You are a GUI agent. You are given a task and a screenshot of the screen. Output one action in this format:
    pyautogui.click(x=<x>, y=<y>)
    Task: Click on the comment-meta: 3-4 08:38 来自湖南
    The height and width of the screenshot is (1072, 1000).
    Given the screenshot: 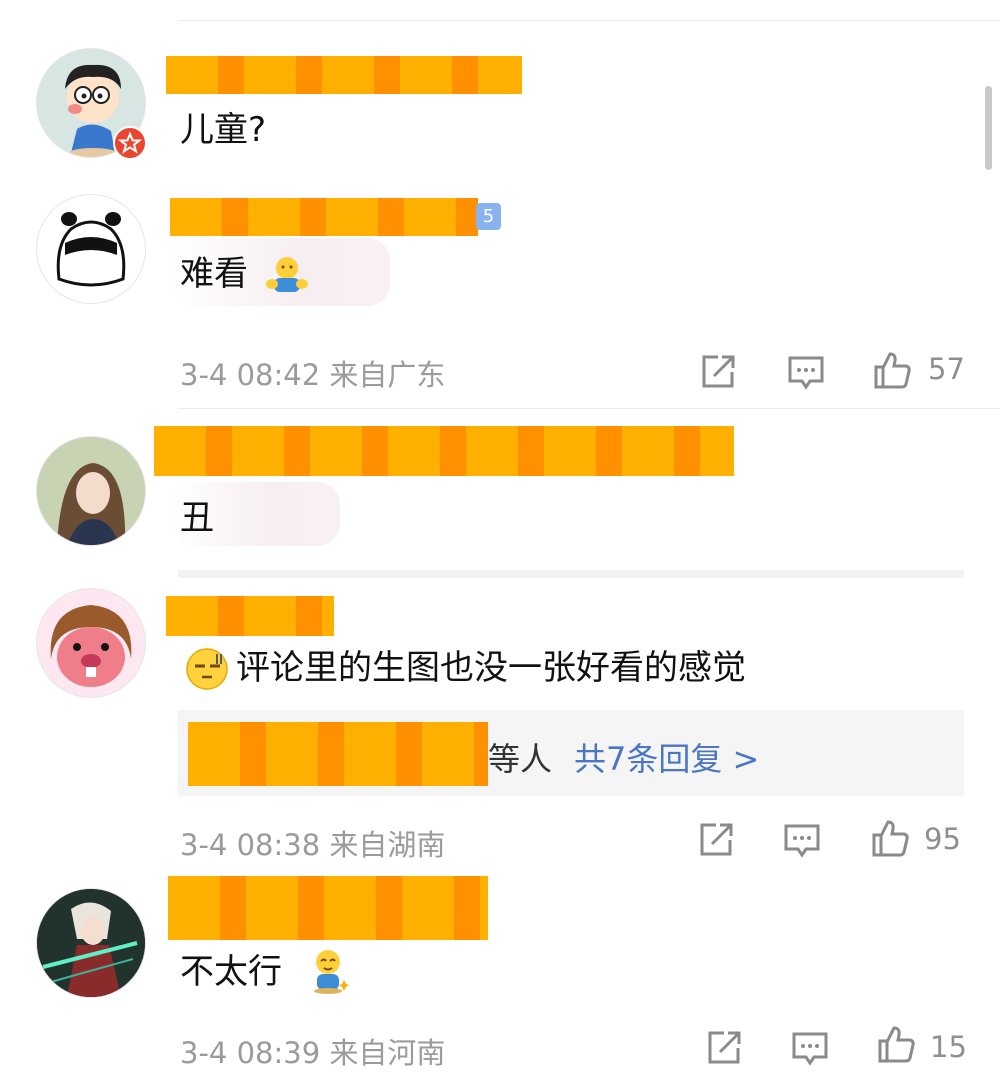 What is the action you would take?
    pyautogui.click(x=313, y=845)
    